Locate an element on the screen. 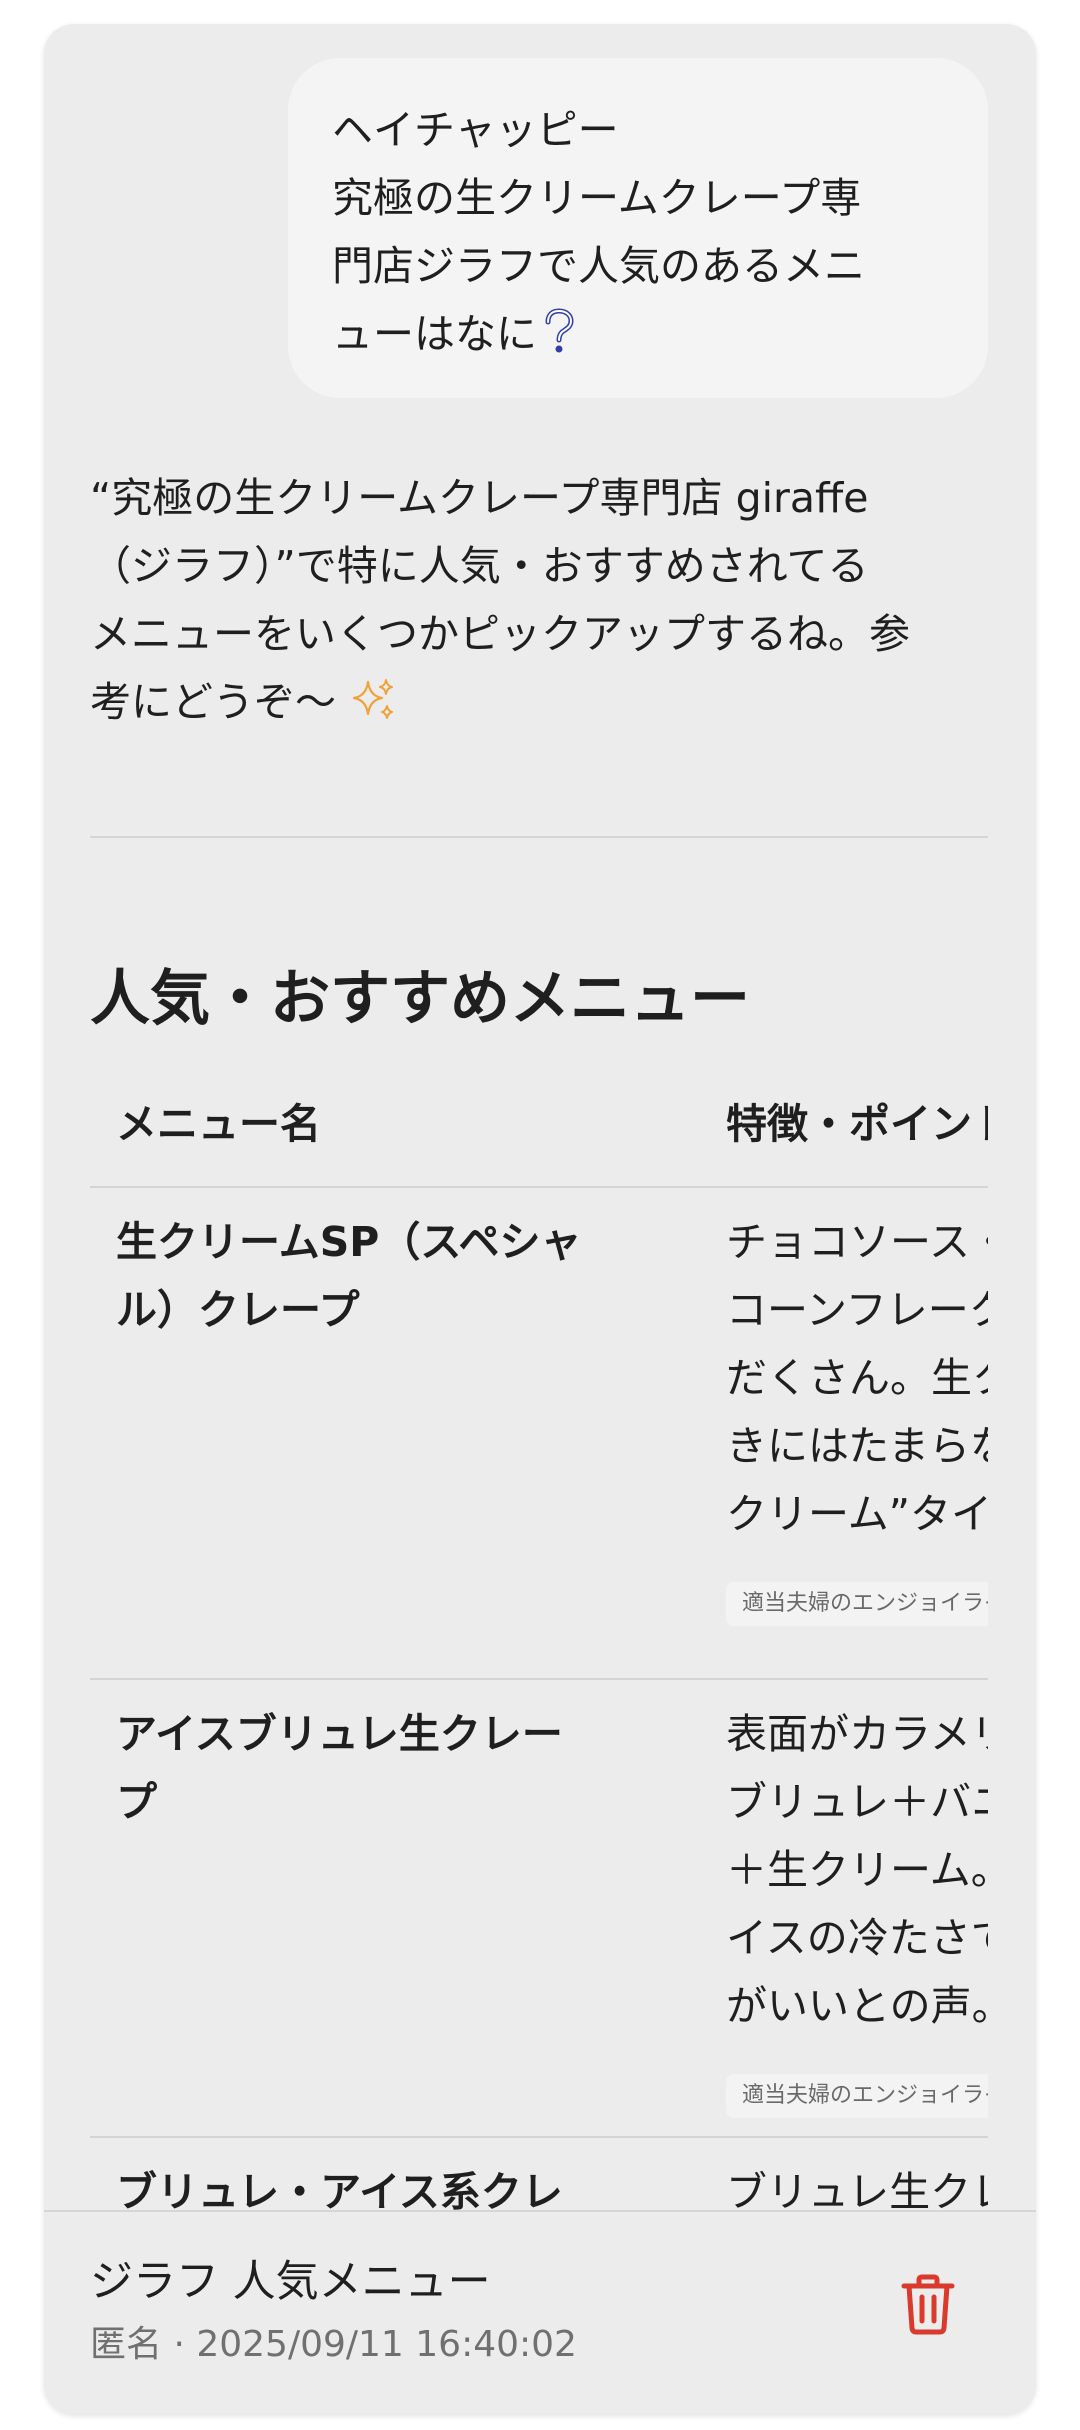 The height and width of the screenshot is (2430, 1080). user-message-line: 門店ジラフで人気のあるメニ is located at coordinates (598, 266).